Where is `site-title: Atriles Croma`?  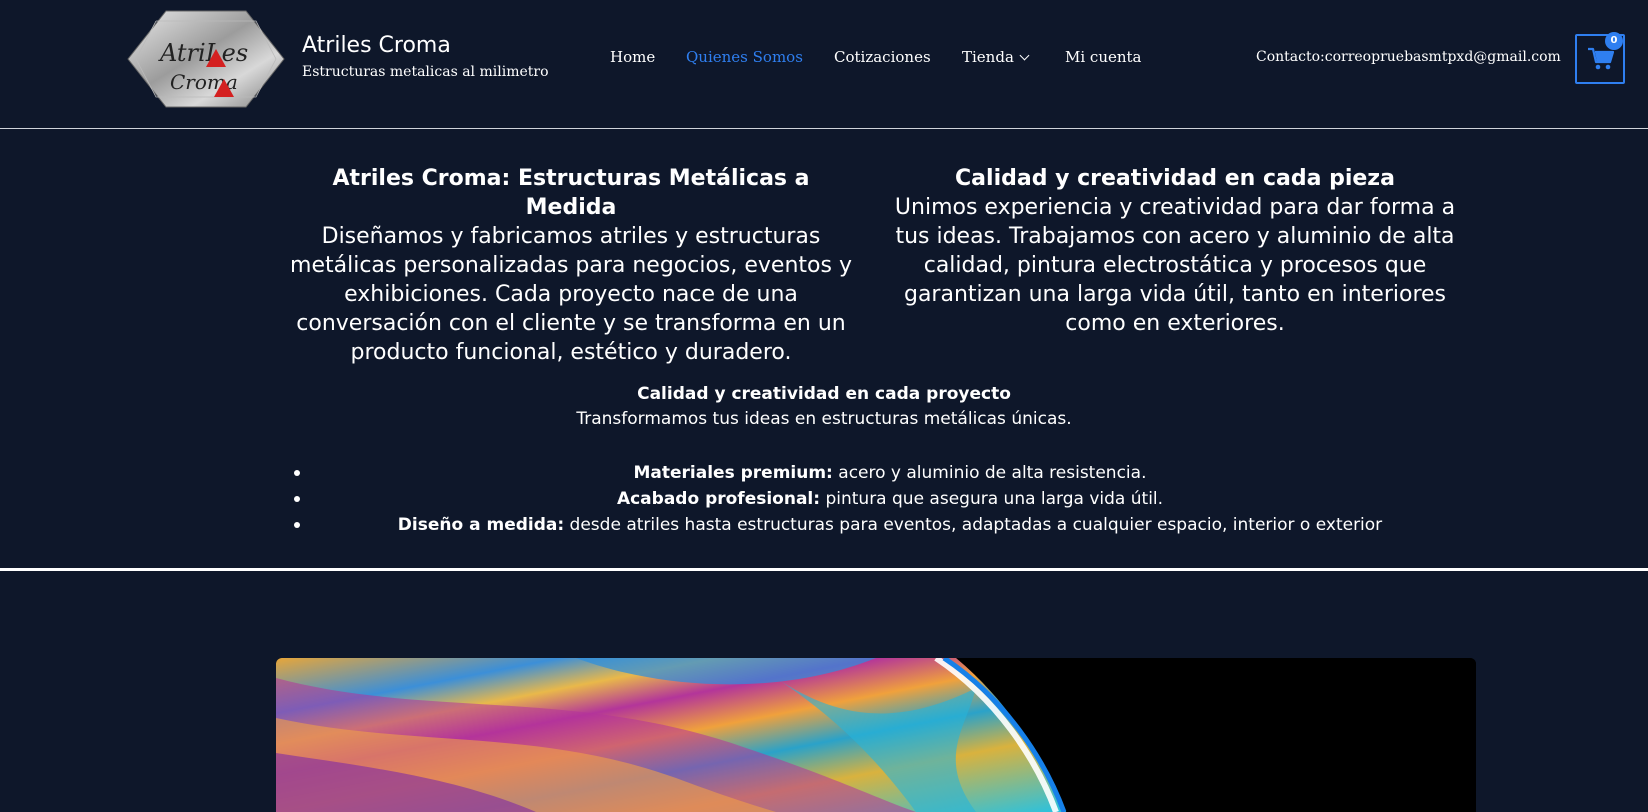 site-title: Atriles Croma is located at coordinates (376, 45).